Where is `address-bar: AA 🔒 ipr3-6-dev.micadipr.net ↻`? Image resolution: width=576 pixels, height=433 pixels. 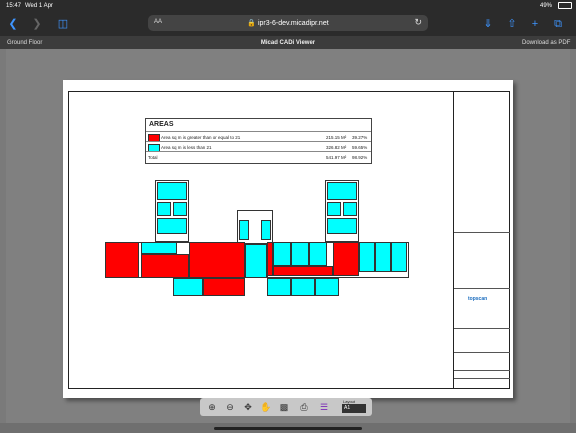 address-bar: AA 🔒 ipr3-6-dev.micadipr.net ↻ is located at coordinates (288, 23).